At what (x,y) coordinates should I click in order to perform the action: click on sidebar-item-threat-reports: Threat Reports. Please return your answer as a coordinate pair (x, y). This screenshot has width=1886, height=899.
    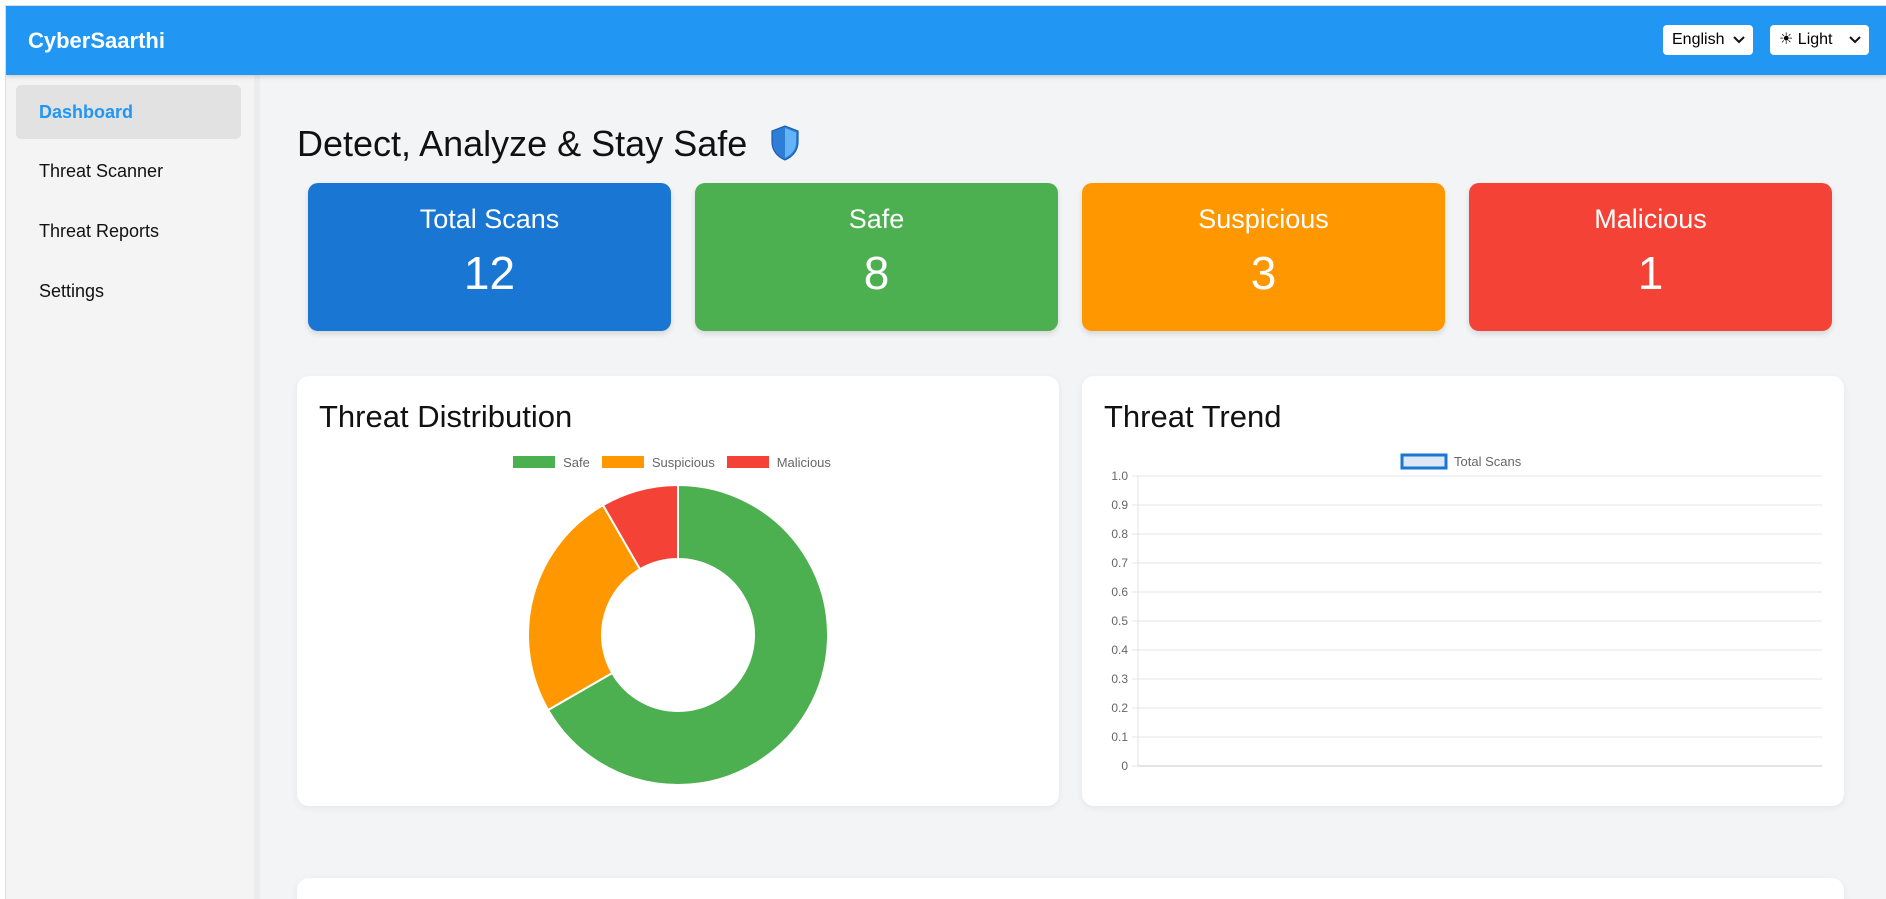
    Looking at the image, I should click on (128, 231).